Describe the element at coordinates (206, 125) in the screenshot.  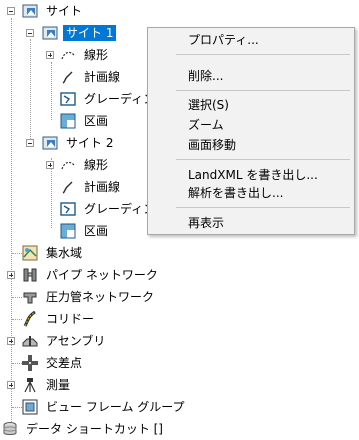
I see `menu-item-zoom: ズーム` at that location.